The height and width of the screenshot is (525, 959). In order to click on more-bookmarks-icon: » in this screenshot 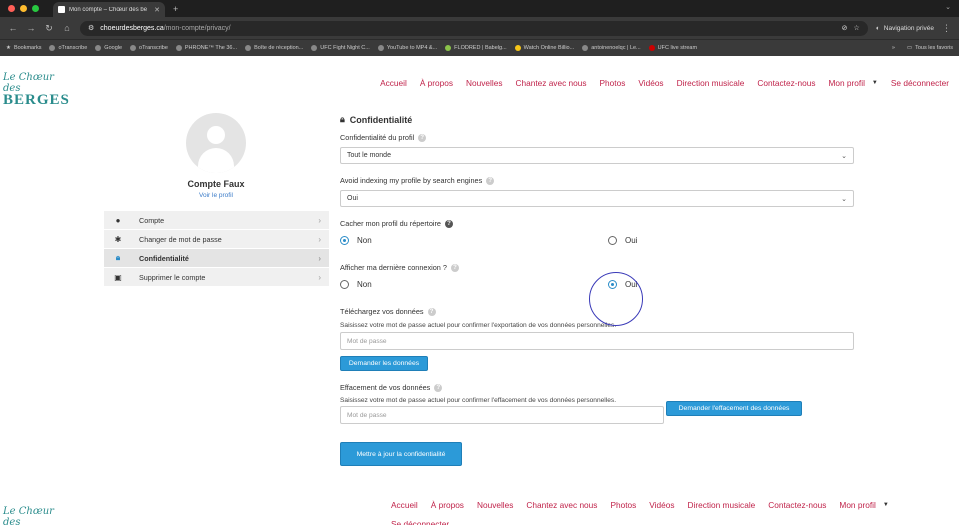, I will do `click(893, 48)`.